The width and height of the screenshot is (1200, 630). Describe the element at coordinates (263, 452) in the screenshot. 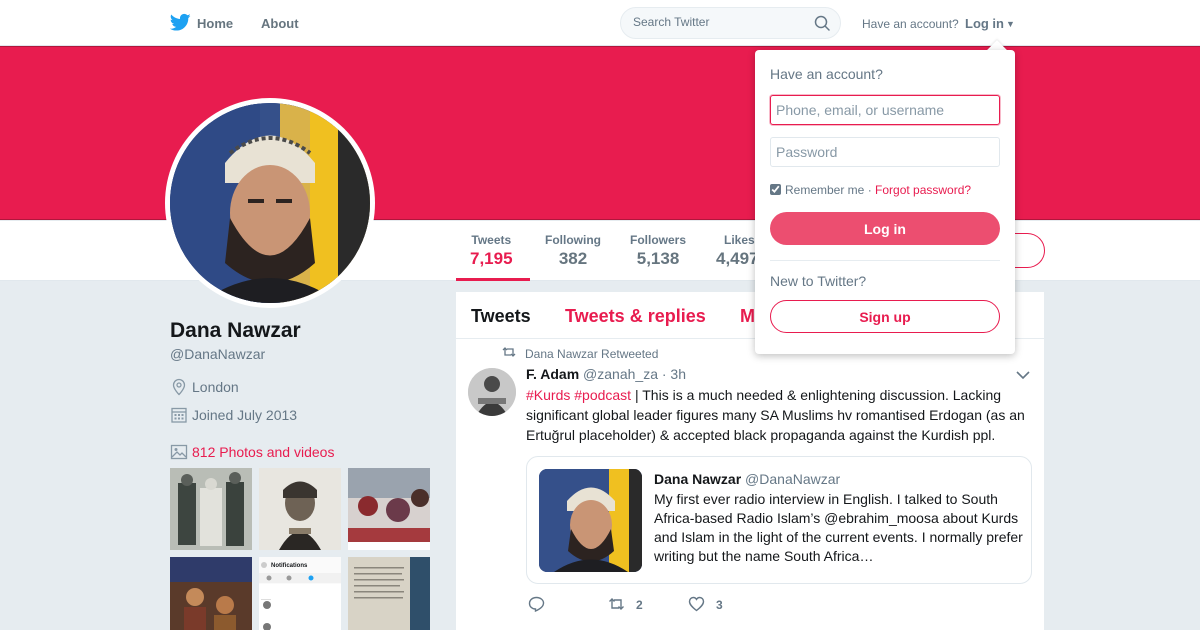

I see `photos-videos-label: 812 Photos and videos` at that location.